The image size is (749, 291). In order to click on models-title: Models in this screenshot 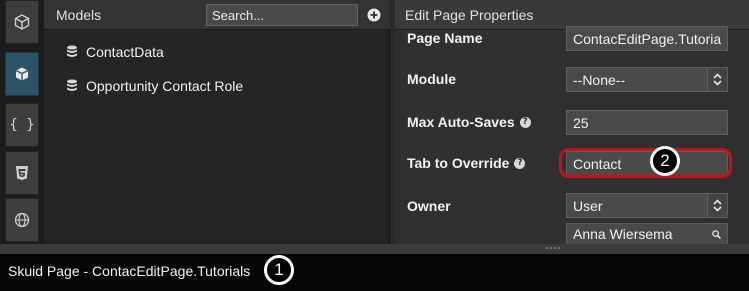, I will do `click(79, 15)`.